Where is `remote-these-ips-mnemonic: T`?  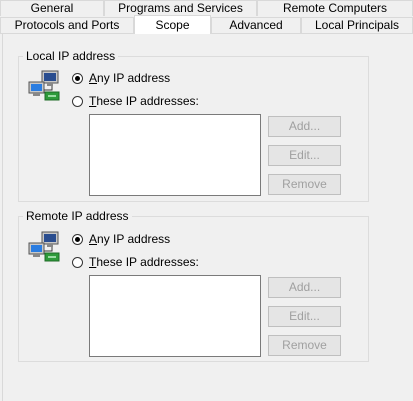 remote-these-ips-mnemonic: T is located at coordinates (93, 262).